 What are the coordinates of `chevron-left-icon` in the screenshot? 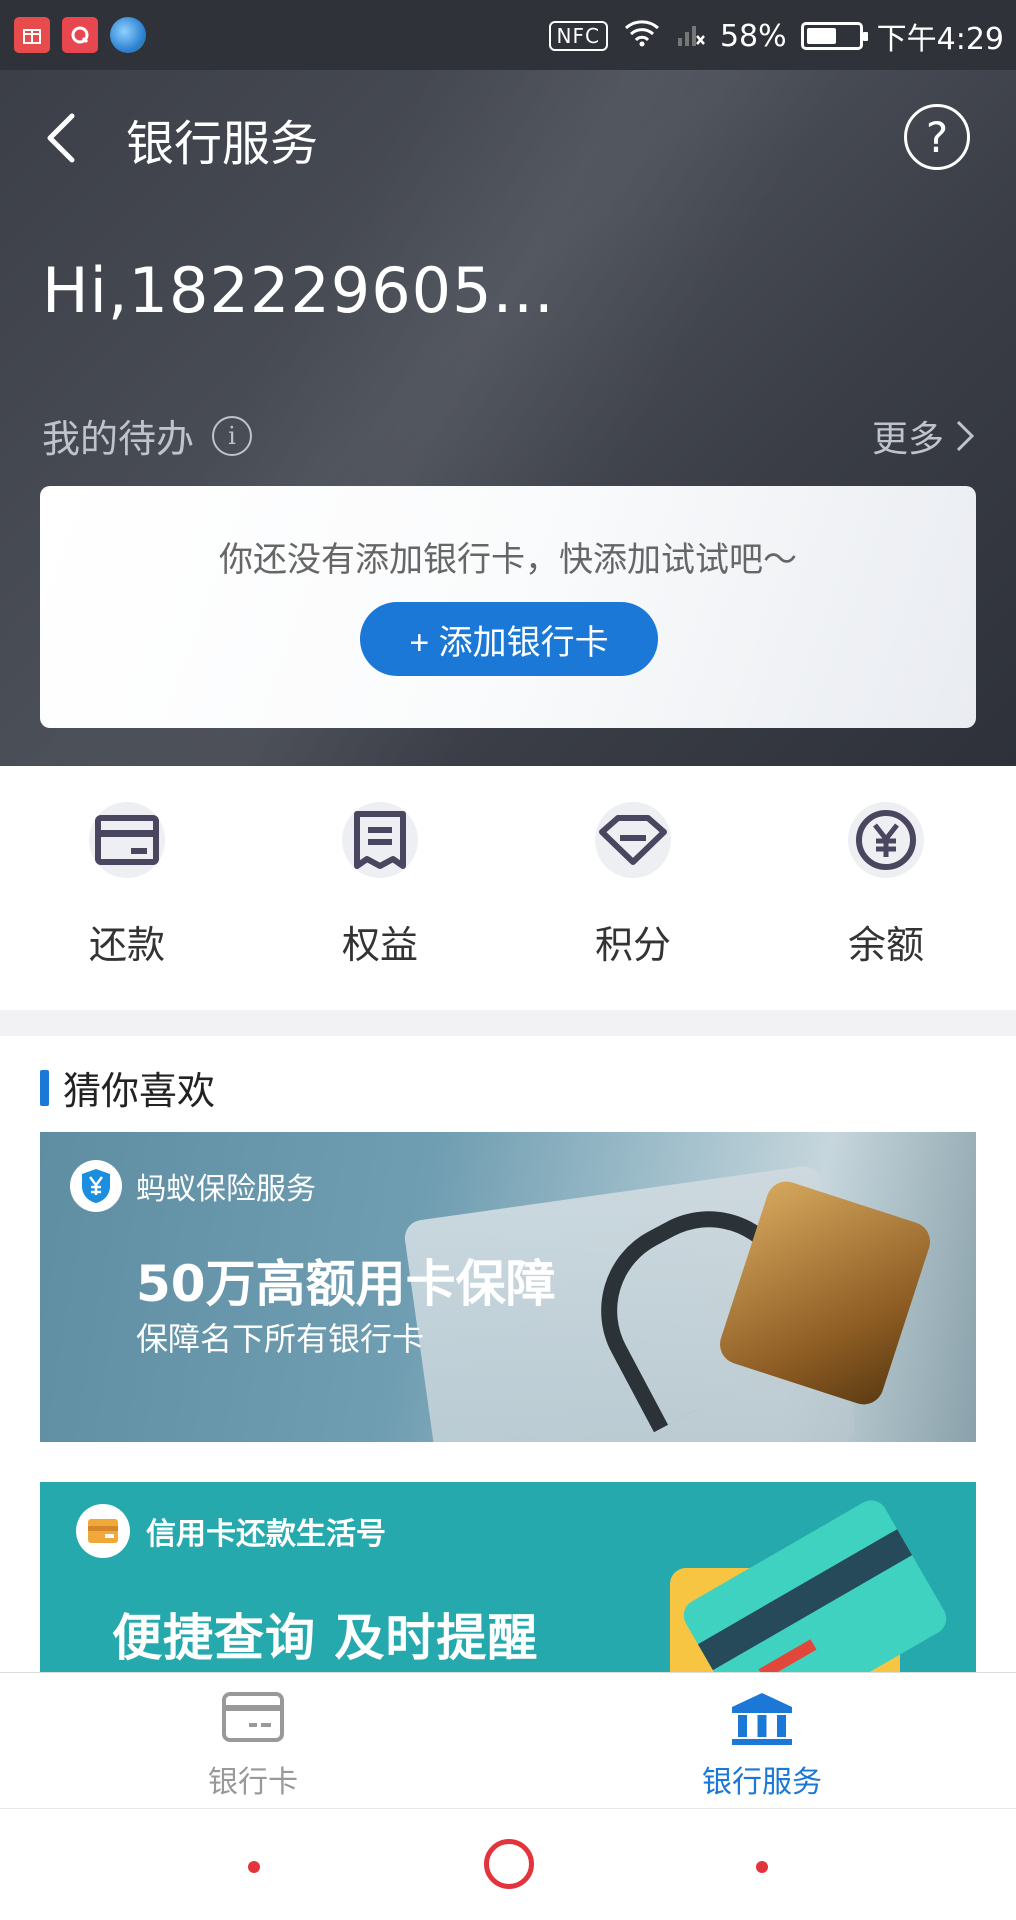 It's located at (61, 138).